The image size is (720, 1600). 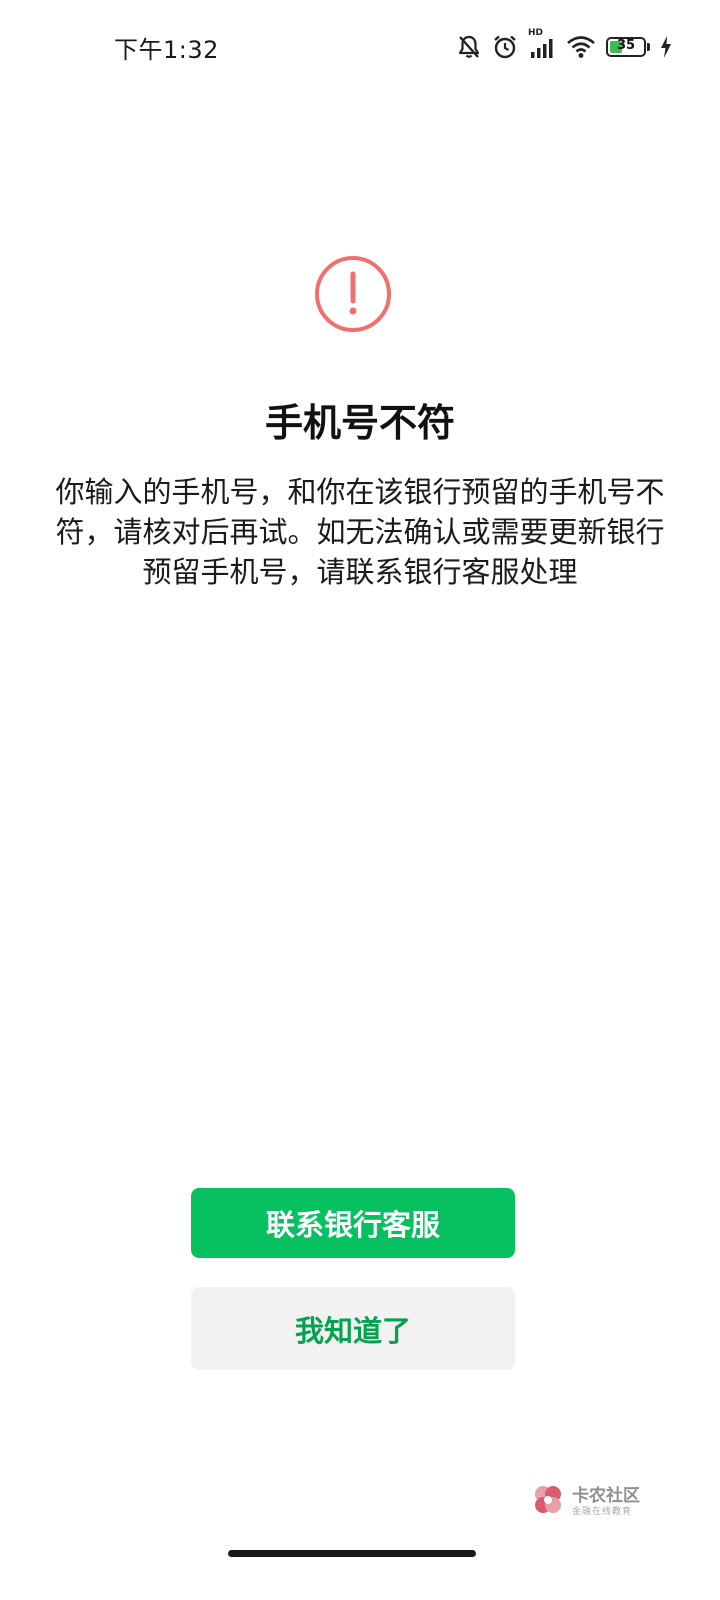 What do you see at coordinates (353, 1223) in the screenshot?
I see `contact-bank-service-button: 联系银行客服` at bounding box center [353, 1223].